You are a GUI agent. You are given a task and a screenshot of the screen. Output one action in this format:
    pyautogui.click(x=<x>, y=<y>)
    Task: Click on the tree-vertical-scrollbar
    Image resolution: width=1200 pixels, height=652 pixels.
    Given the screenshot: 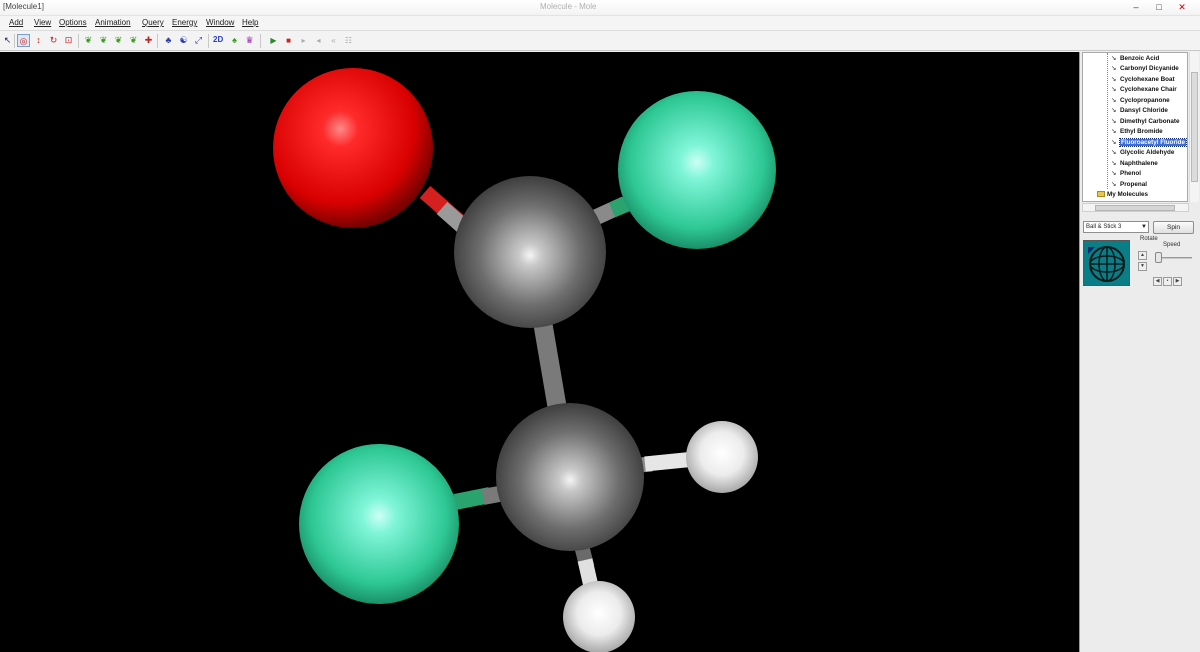 What is the action you would take?
    pyautogui.click(x=1194, y=127)
    